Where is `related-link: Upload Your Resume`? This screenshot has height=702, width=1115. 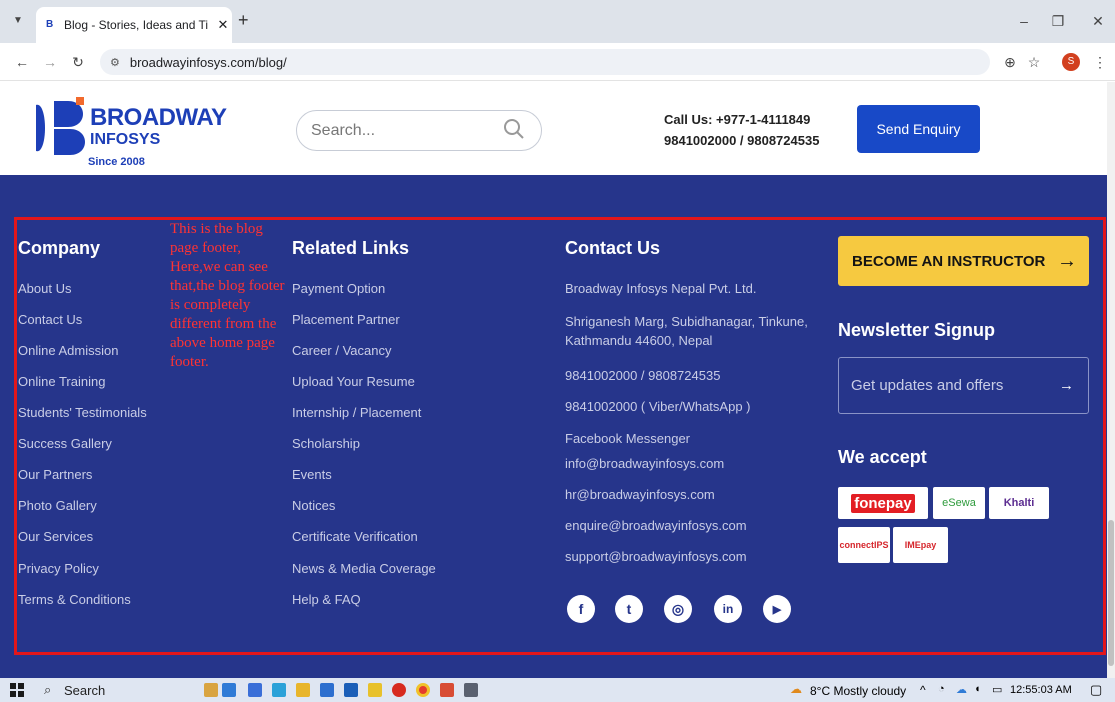
related-link: Upload Your Resume is located at coordinates (353, 382).